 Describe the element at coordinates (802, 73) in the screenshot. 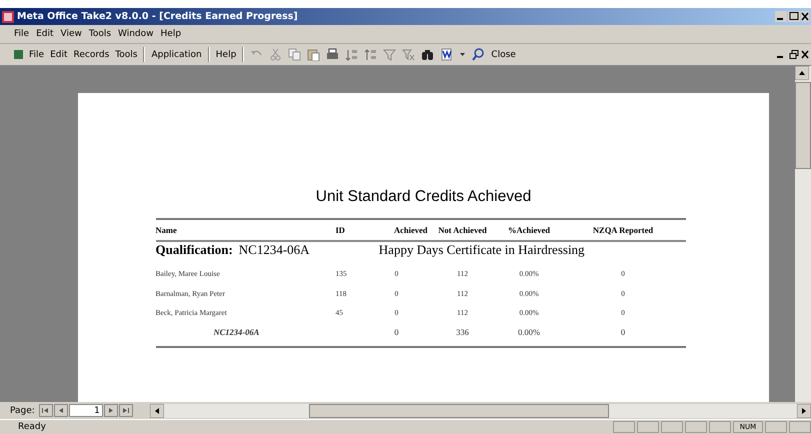

I see `scroll-up-icon` at that location.